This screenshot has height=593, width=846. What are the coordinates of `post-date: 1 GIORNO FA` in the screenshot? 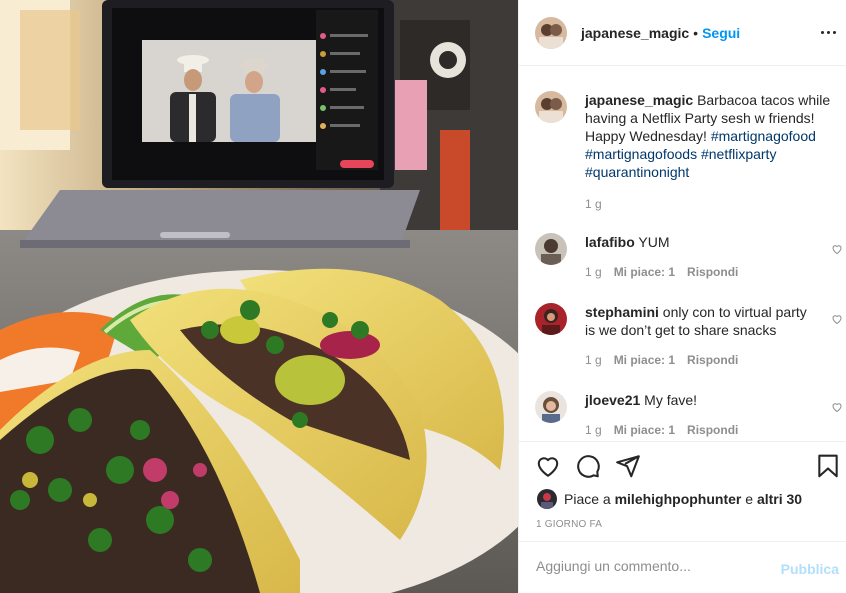 It's located at (569, 524).